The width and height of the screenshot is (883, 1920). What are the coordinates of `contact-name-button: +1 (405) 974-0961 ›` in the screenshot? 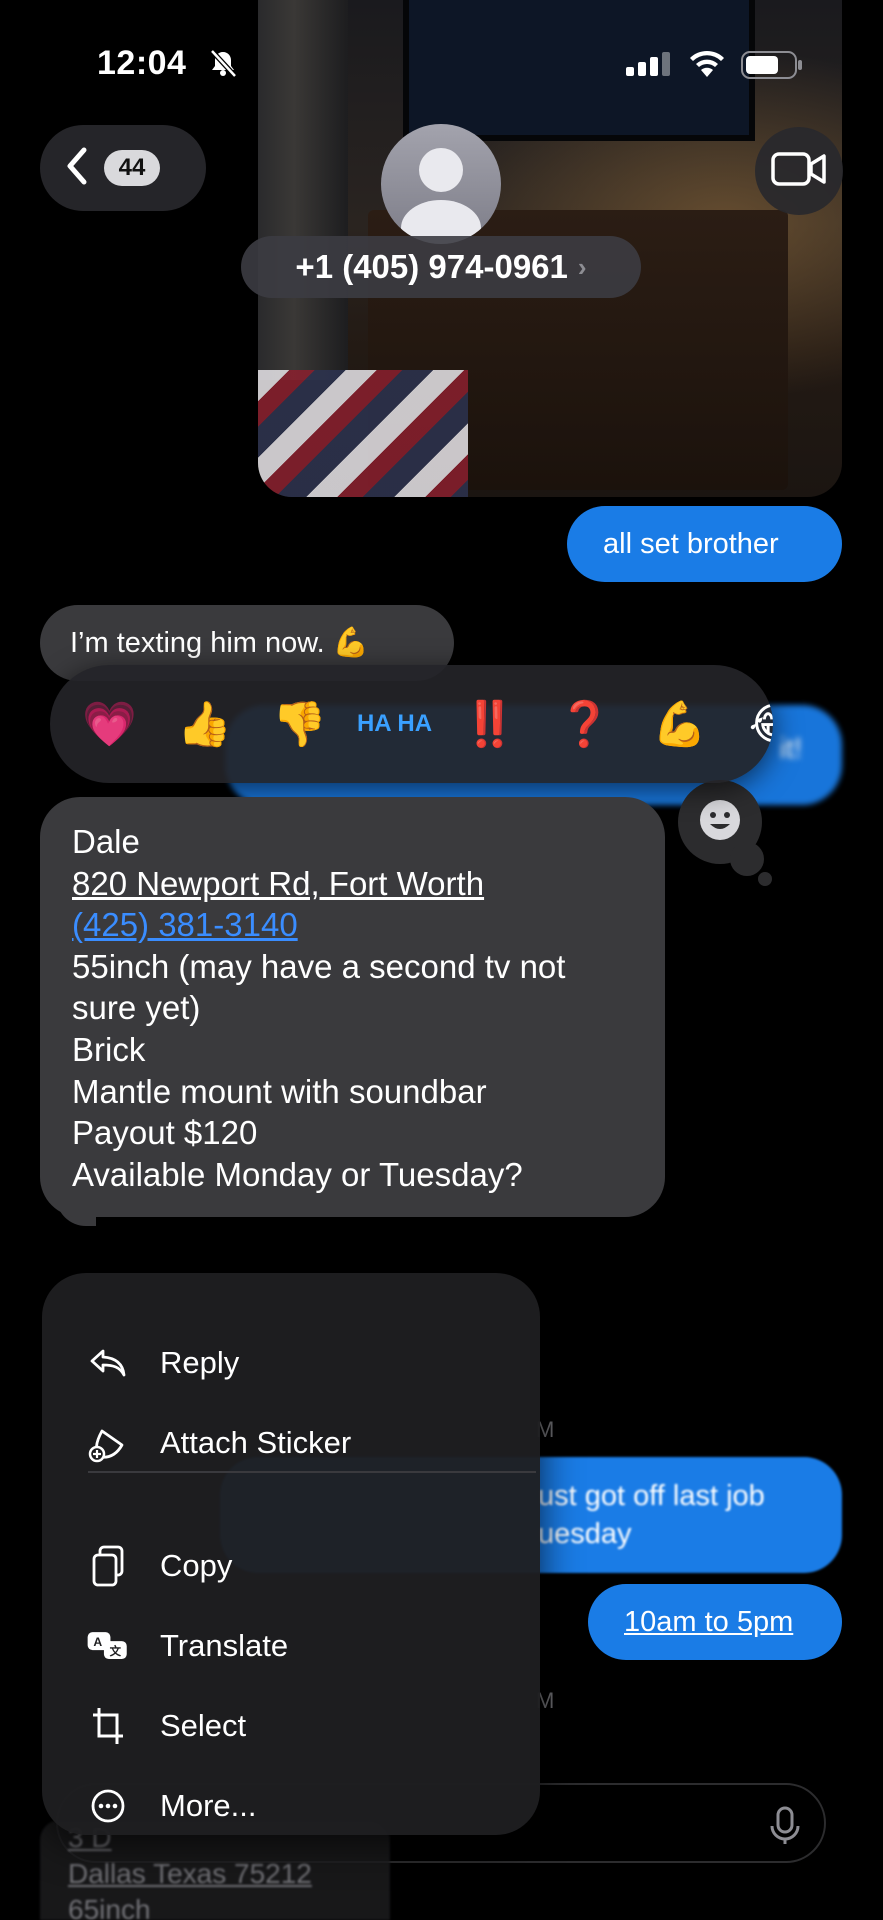 It's located at (441, 267).